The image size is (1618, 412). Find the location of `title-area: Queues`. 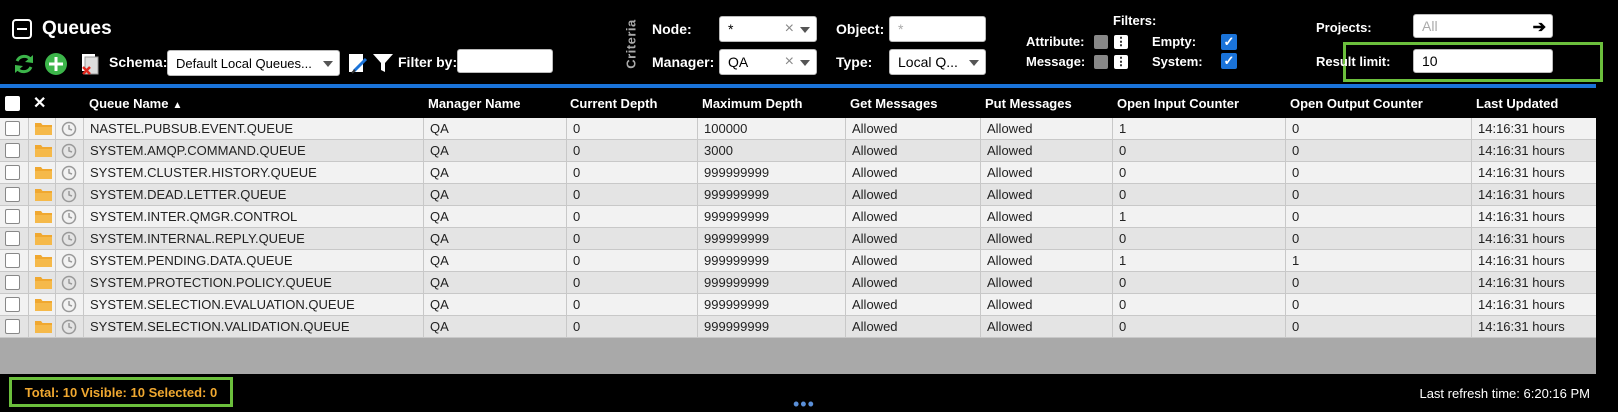

title-area: Queues is located at coordinates (62, 29).